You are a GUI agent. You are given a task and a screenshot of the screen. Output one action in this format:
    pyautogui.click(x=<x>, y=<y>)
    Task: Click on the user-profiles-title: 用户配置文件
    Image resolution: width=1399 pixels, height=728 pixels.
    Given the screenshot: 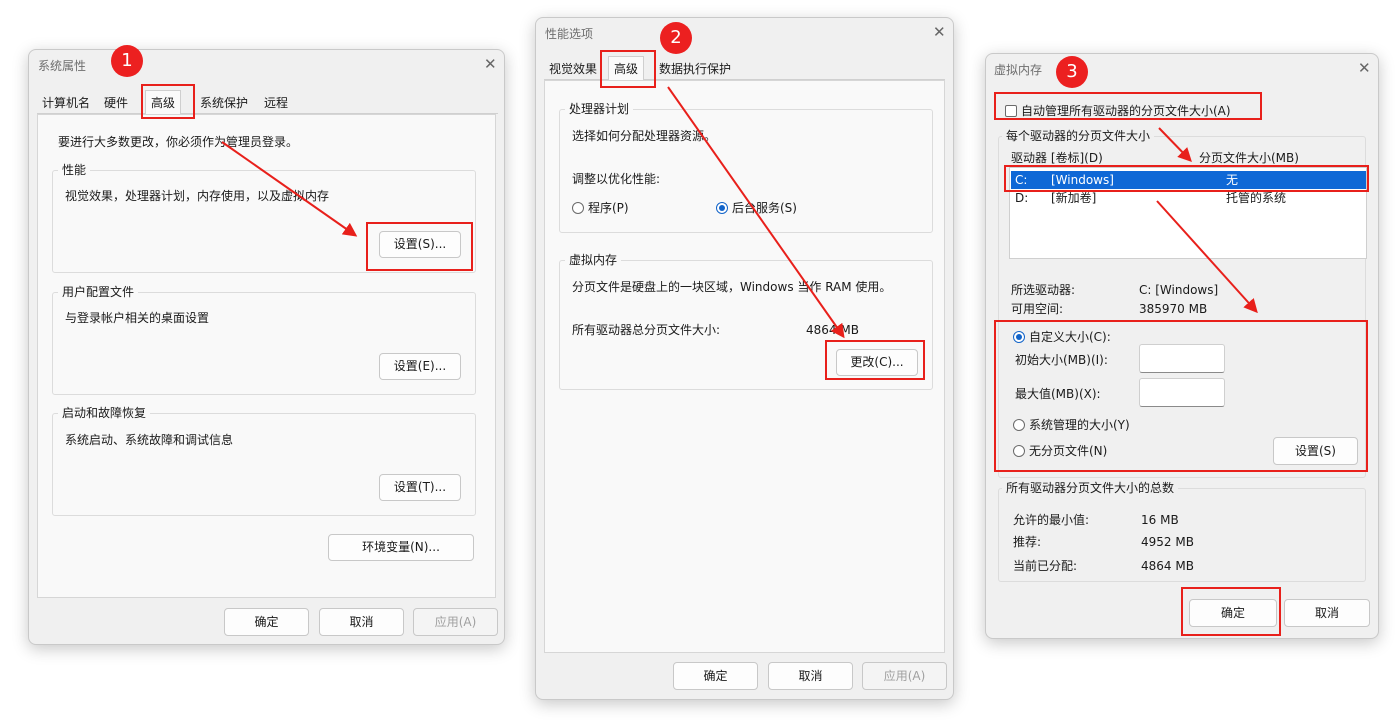 What is the action you would take?
    pyautogui.click(x=98, y=292)
    